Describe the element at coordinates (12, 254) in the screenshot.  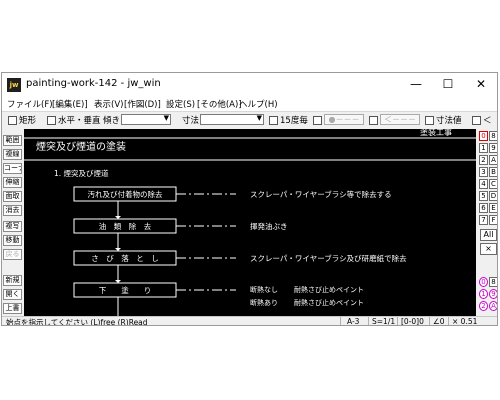
I see `tool-undo: 戻る` at that location.